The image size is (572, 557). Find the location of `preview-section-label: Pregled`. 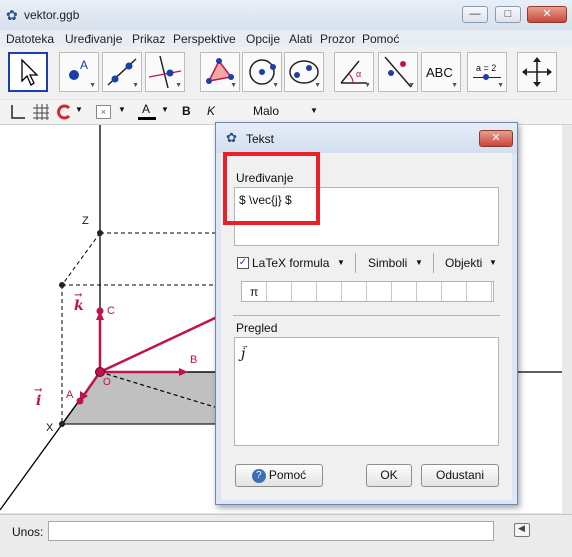

preview-section-label: Pregled is located at coordinates (257, 328).